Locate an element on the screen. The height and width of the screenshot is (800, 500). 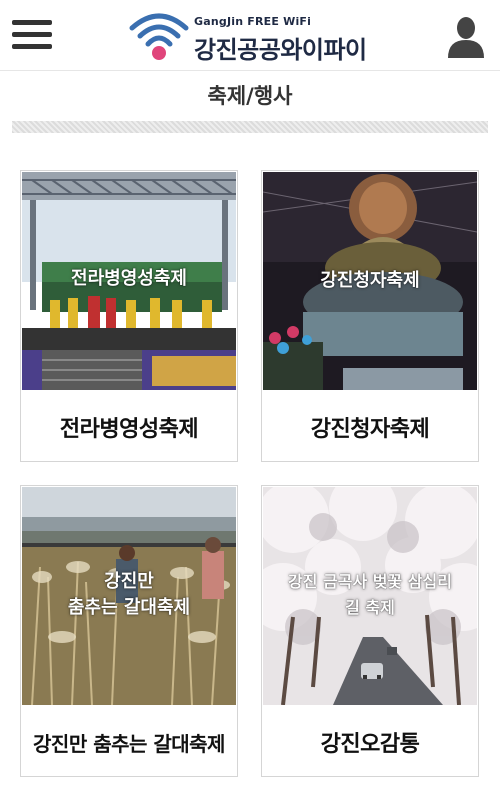
overlay-line: 강진 금곡사 벚꽃 삼십리 is located at coordinates (370, 581).